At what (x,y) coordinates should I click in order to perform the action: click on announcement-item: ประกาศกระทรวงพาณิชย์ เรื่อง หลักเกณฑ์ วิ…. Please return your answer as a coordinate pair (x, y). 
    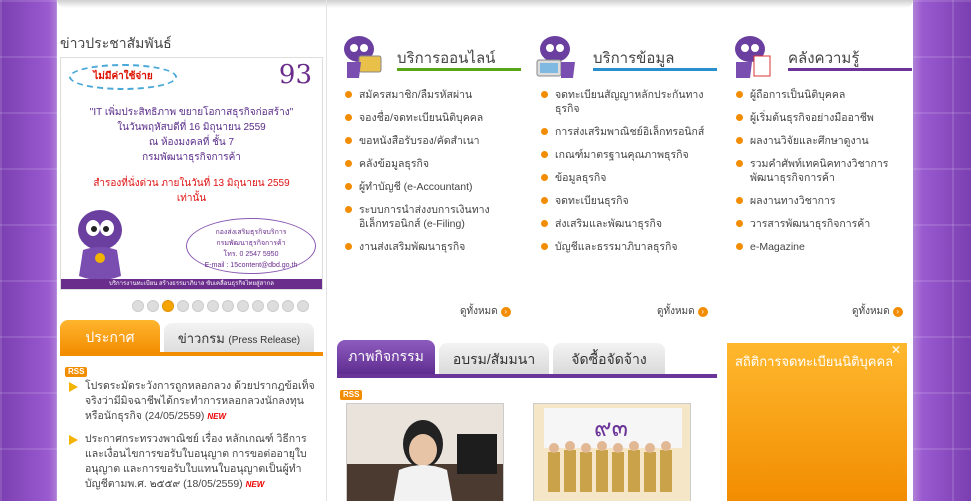
    Looking at the image, I should click on (194, 462).